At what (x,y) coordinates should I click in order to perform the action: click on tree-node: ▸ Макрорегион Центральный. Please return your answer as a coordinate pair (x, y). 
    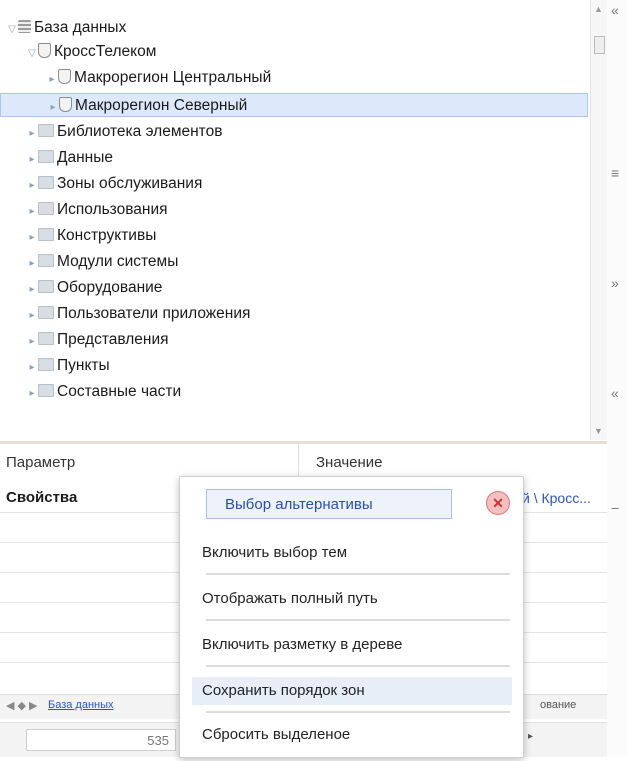
    Looking at the image, I should click on (158, 78).